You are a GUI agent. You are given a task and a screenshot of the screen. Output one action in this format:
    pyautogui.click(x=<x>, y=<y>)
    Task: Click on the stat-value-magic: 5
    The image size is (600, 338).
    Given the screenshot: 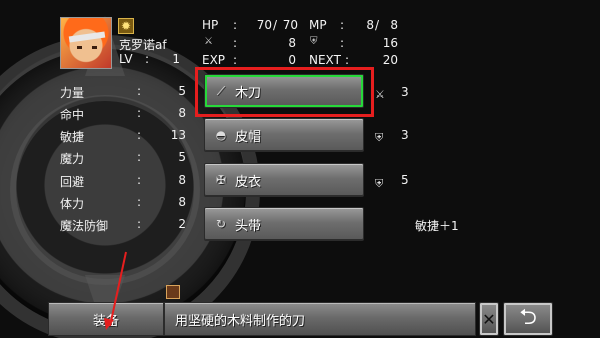 What is the action you would take?
    pyautogui.click(x=182, y=157)
    